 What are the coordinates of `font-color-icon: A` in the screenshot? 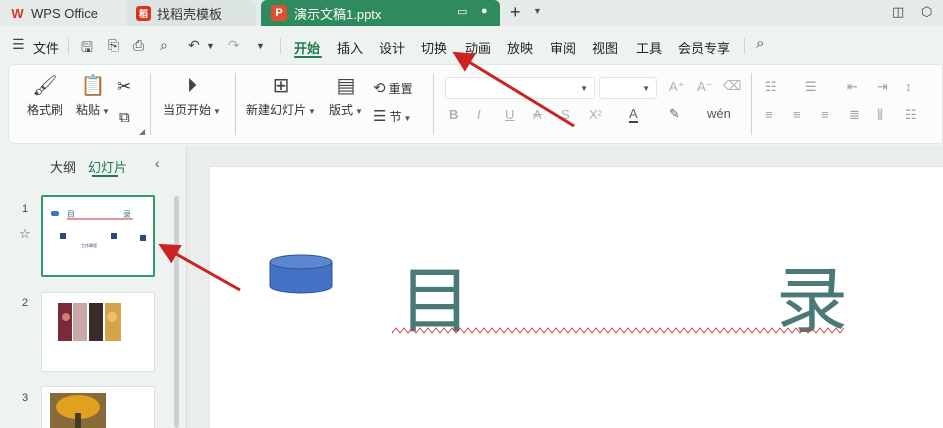 It's located at (633, 114).